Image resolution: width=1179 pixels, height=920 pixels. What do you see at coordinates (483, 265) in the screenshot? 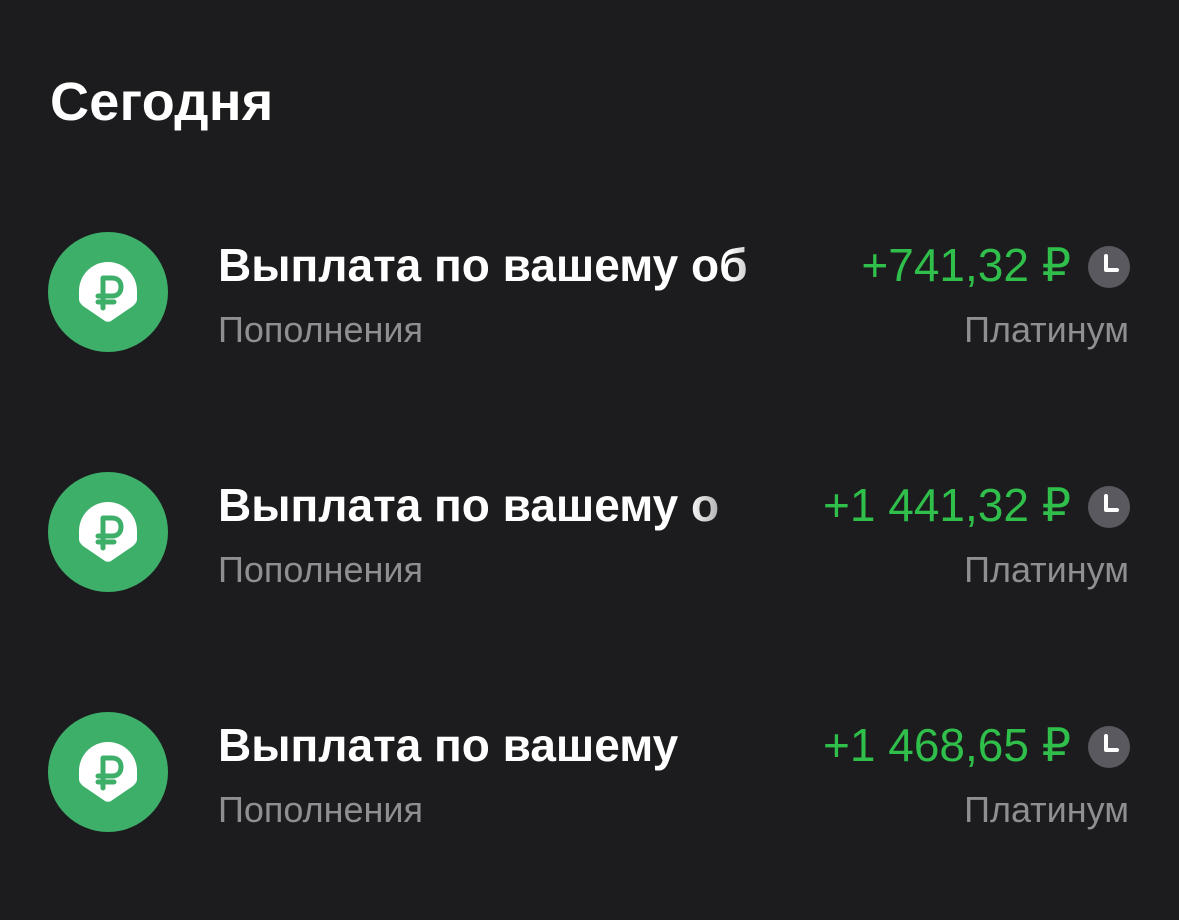
I see `operation-title: Выплата по вашему об` at bounding box center [483, 265].